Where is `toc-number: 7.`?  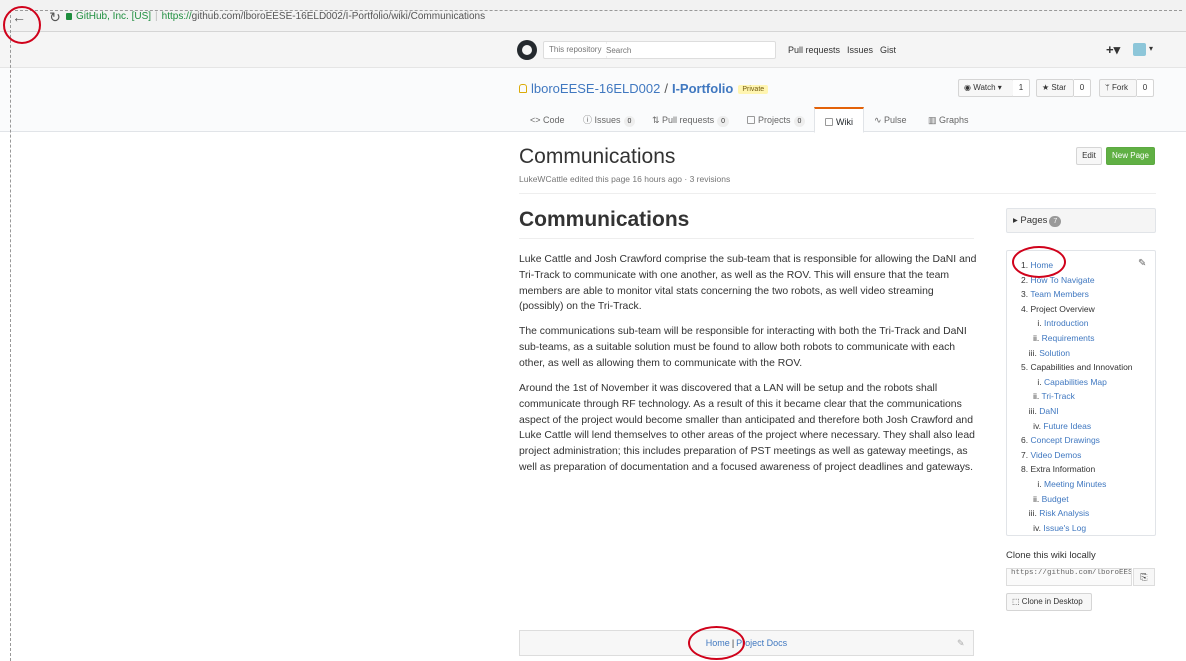 toc-number: 7. is located at coordinates (1025, 454).